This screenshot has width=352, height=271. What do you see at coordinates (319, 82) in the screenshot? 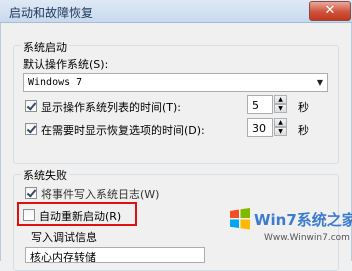
I see `chevron-down-icon: ▼` at bounding box center [319, 82].